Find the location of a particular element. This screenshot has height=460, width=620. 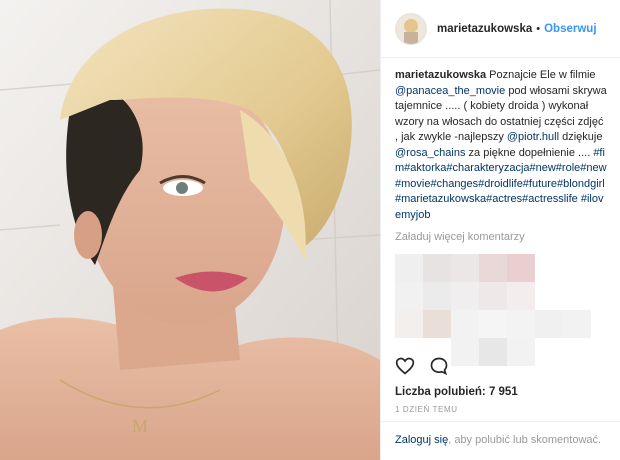

header-username: marietazukowska is located at coordinates (484, 29).